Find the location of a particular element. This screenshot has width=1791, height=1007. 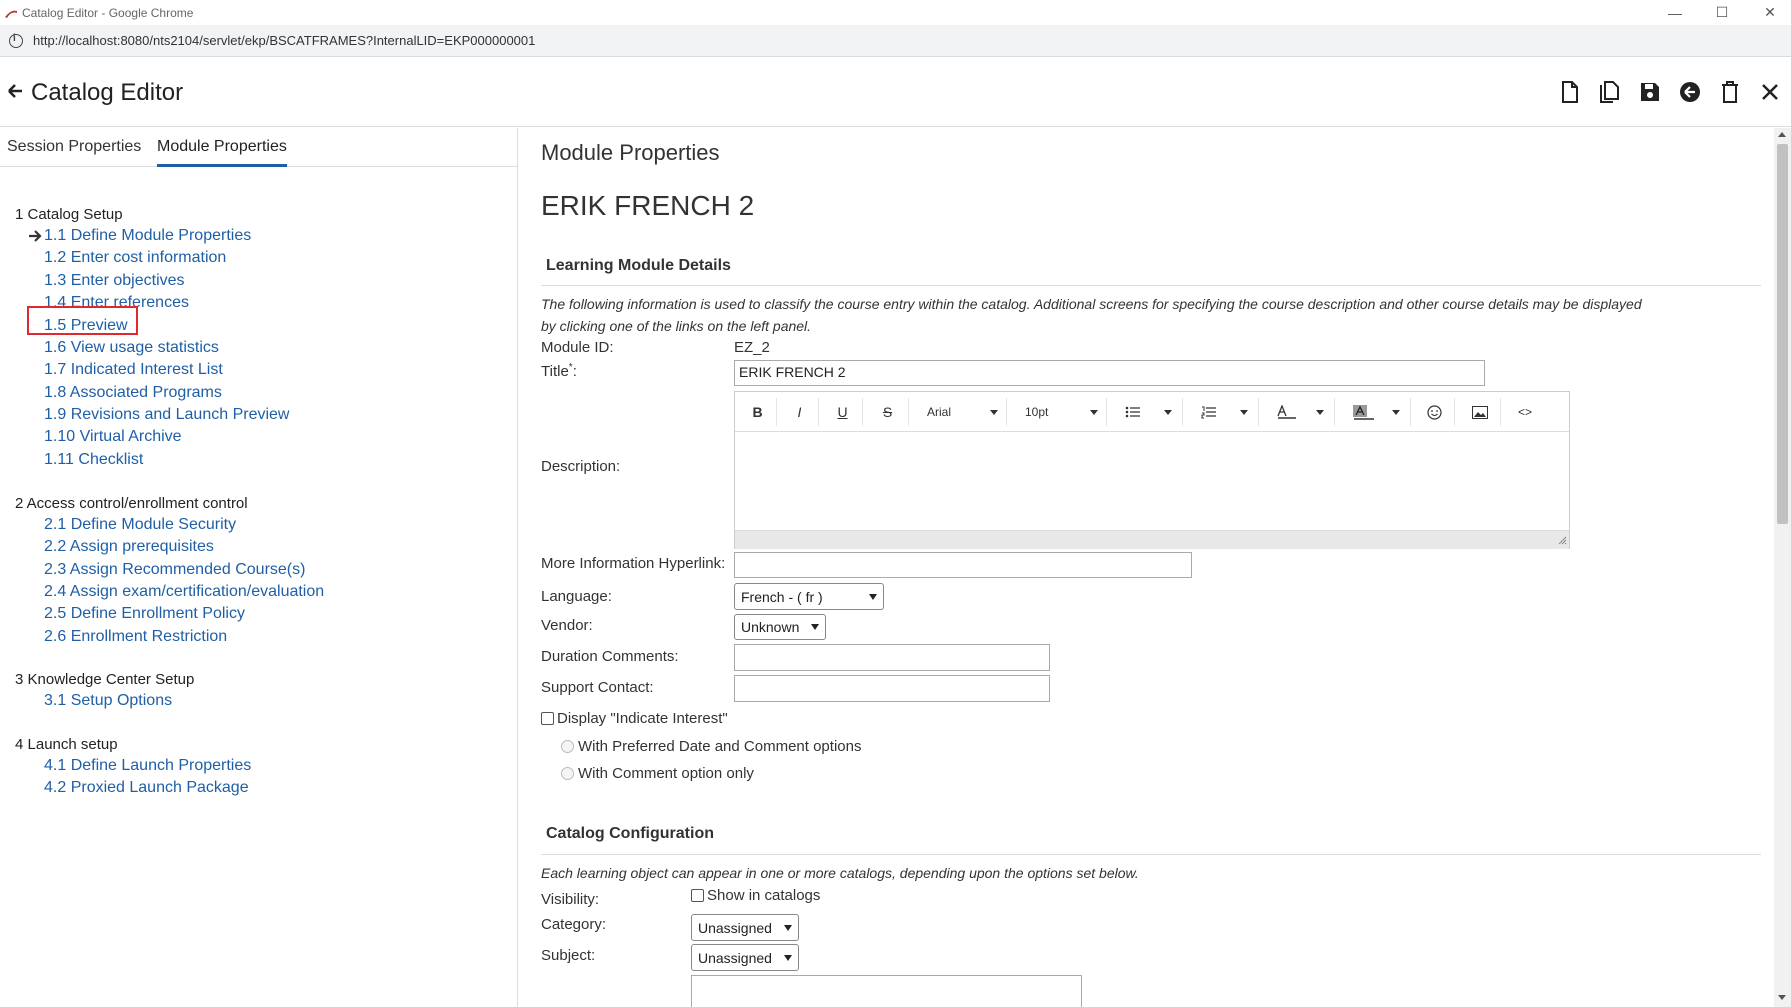

nav-link: 2.6 Enrollment Restriction is located at coordinates (135, 637).